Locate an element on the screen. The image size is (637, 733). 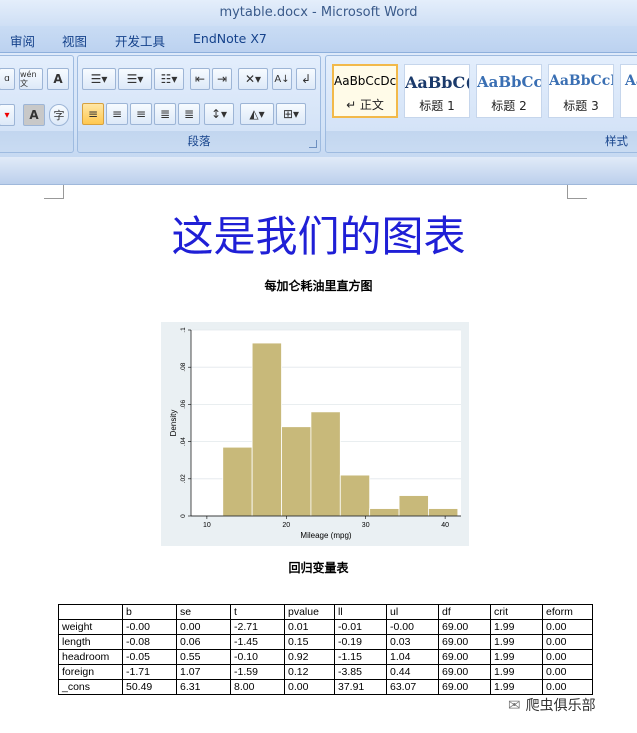
justify-button: ≣ is located at coordinates (165, 114).